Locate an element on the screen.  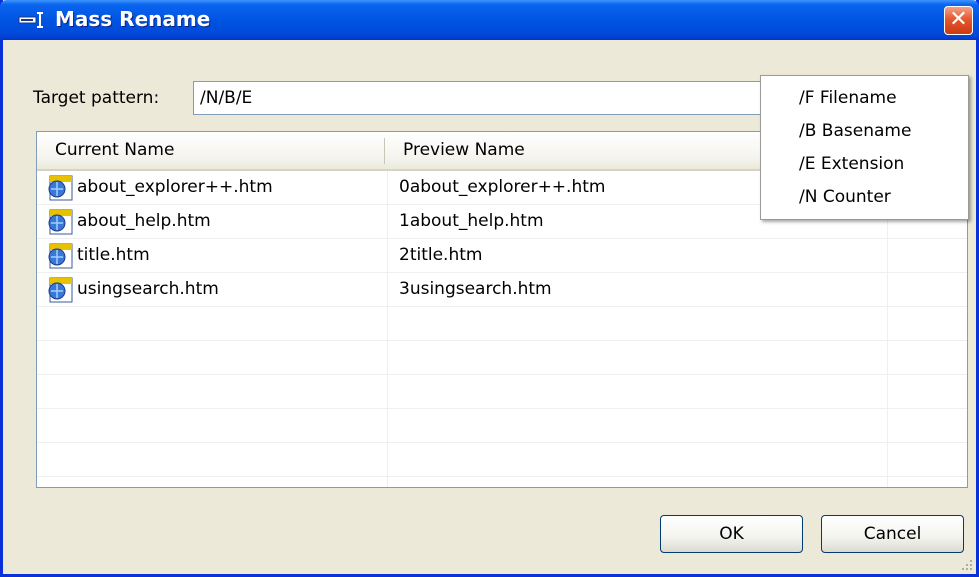
table-row: usingsearch.htm 3usingsearch.htm is located at coordinates (502, 290).